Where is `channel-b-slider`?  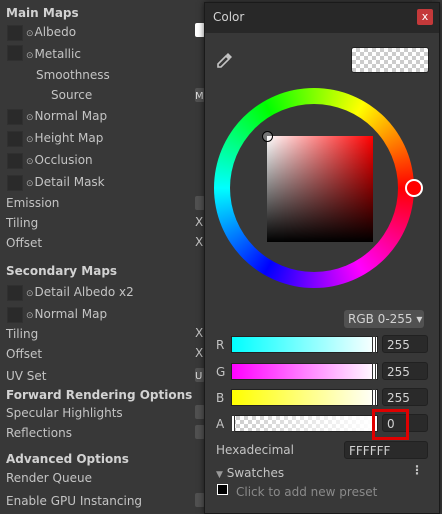
channel-b-slider is located at coordinates (304, 397).